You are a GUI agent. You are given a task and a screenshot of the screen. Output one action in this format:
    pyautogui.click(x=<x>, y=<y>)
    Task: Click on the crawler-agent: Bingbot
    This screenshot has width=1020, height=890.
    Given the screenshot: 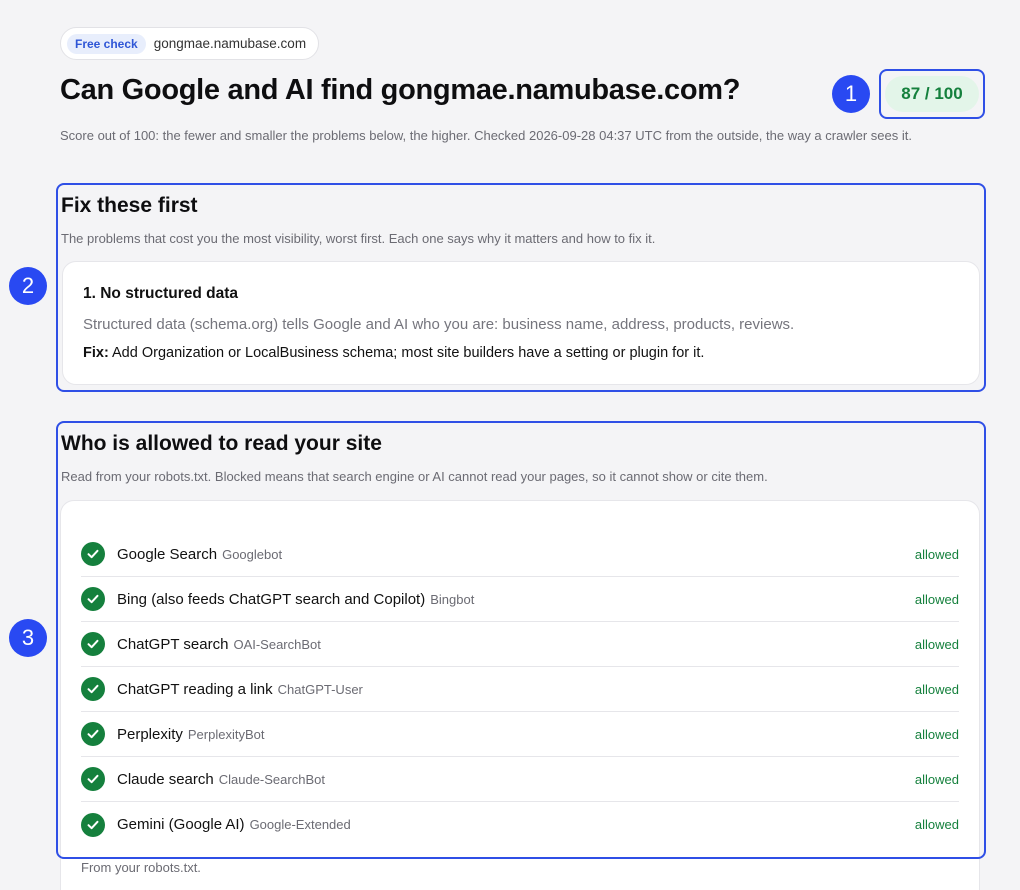 What is the action you would take?
    pyautogui.click(x=452, y=599)
    